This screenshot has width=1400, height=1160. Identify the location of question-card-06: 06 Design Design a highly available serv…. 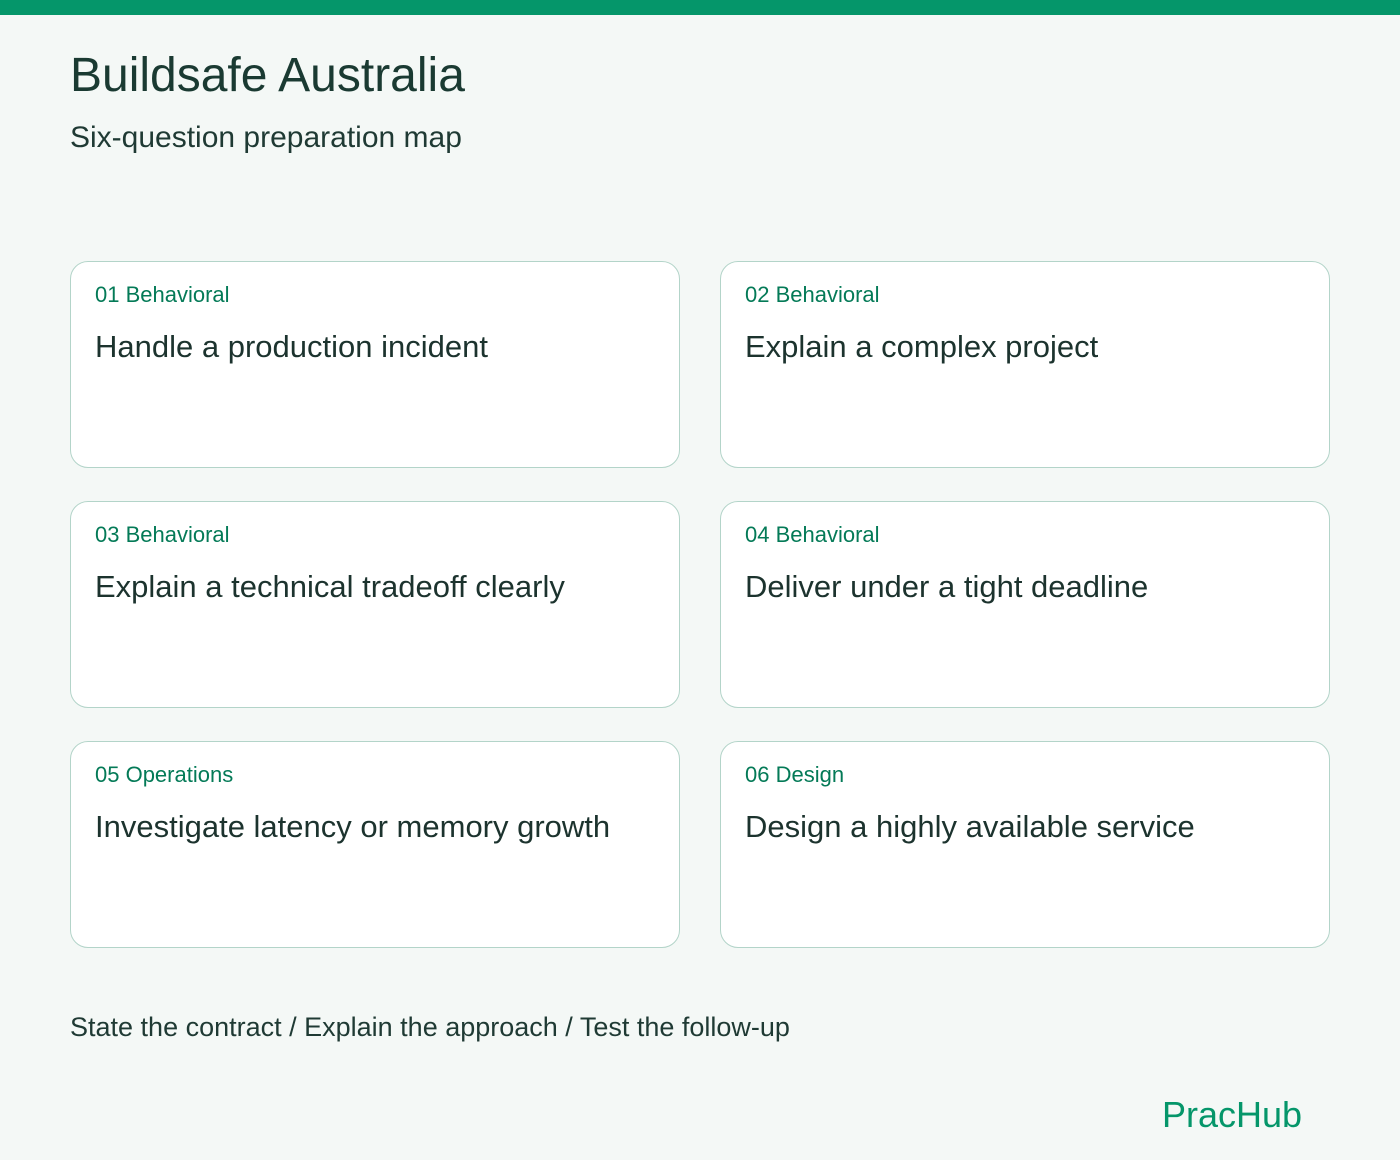
(1025, 844).